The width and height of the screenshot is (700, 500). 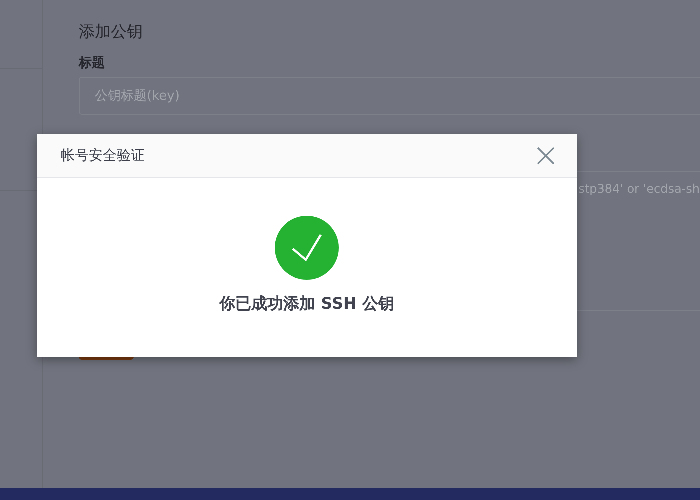 What do you see at coordinates (307, 304) in the screenshot?
I see `success-message: 你已成功添加 SSH 公钥` at bounding box center [307, 304].